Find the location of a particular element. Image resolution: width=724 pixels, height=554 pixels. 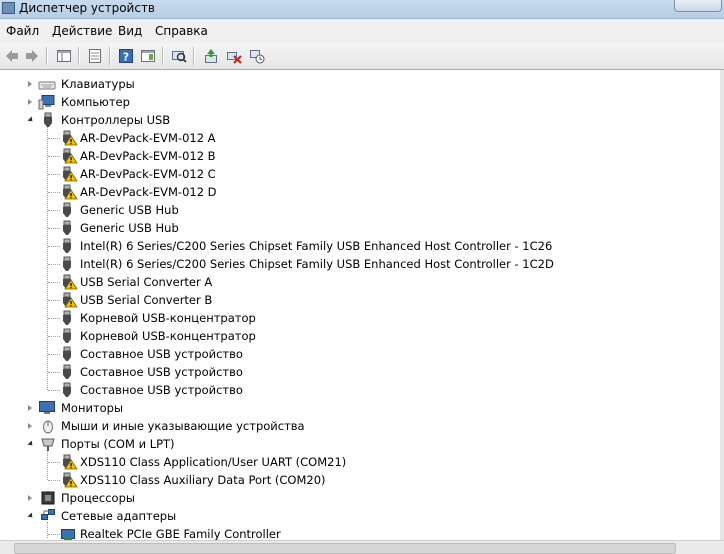

tree-node-label: AR-DevPack-EVM-012 A is located at coordinates (148, 138).